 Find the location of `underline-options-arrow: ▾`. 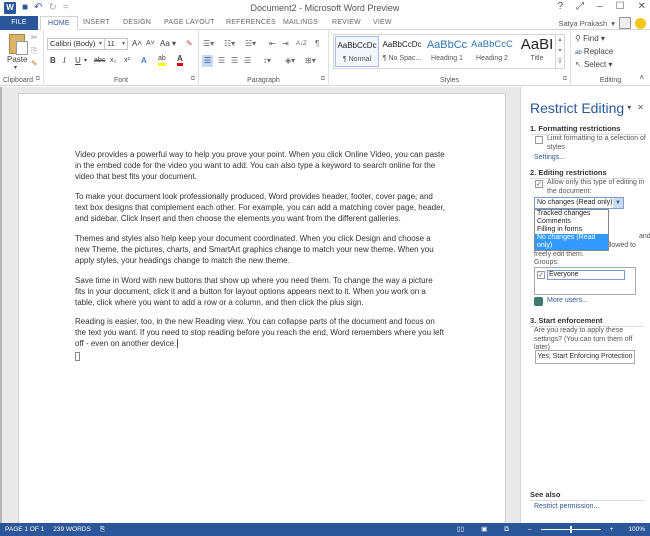

underline-options-arrow: ▾ is located at coordinates (85, 61).